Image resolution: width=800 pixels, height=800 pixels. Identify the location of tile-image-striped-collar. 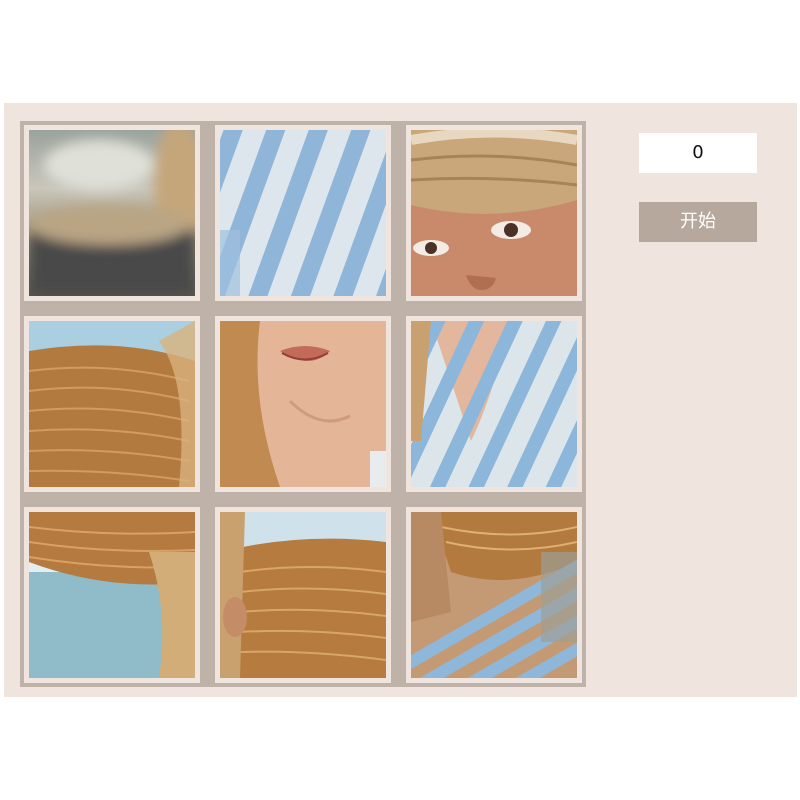
(494, 404).